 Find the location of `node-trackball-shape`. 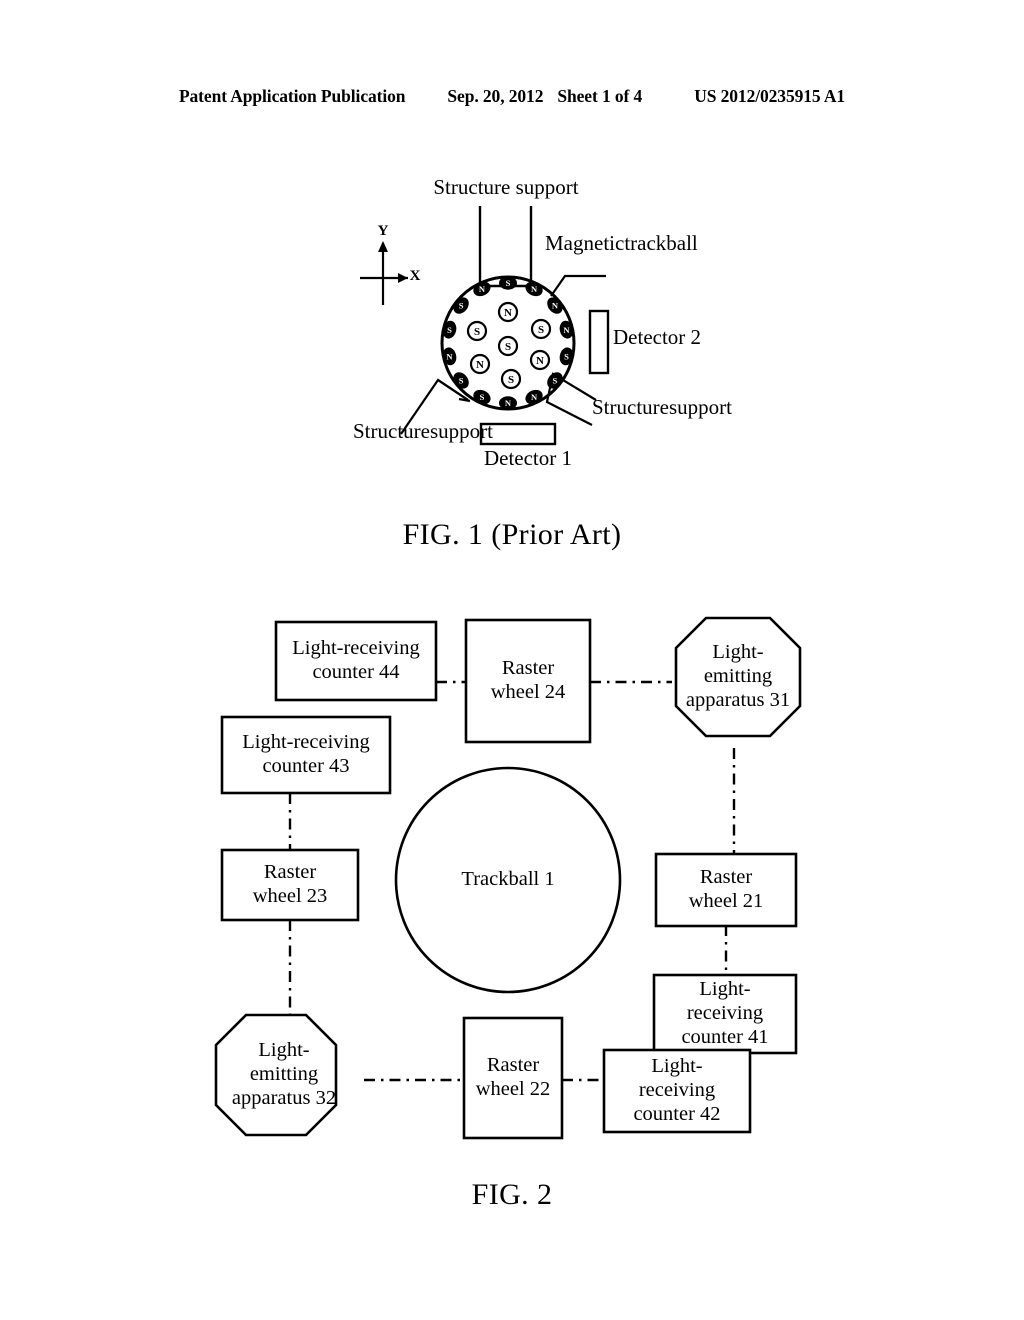

node-trackball-shape is located at coordinates (508, 880).